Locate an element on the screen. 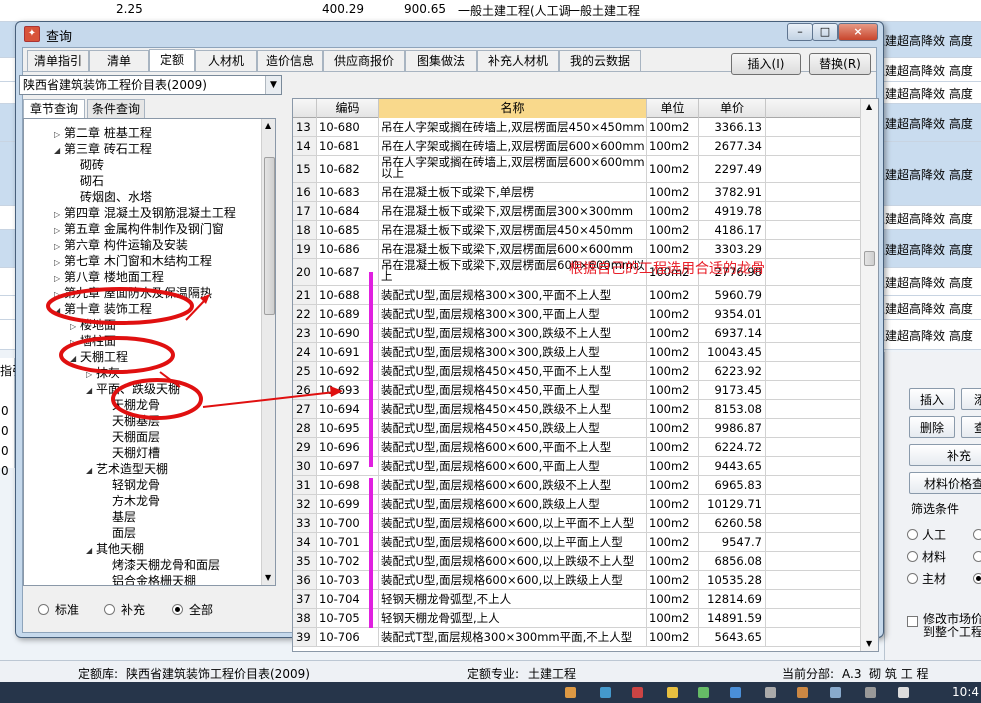 This screenshot has height=703, width=981. bg-filter-main-material: 主材 is located at coordinates (926, 578).